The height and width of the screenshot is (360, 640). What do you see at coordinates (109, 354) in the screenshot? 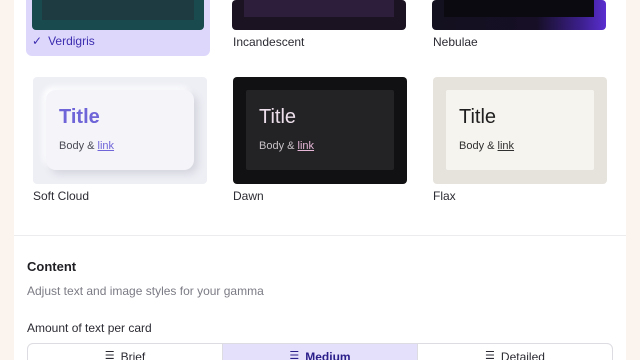
I see `lines-brief-icon: ☰` at bounding box center [109, 354].